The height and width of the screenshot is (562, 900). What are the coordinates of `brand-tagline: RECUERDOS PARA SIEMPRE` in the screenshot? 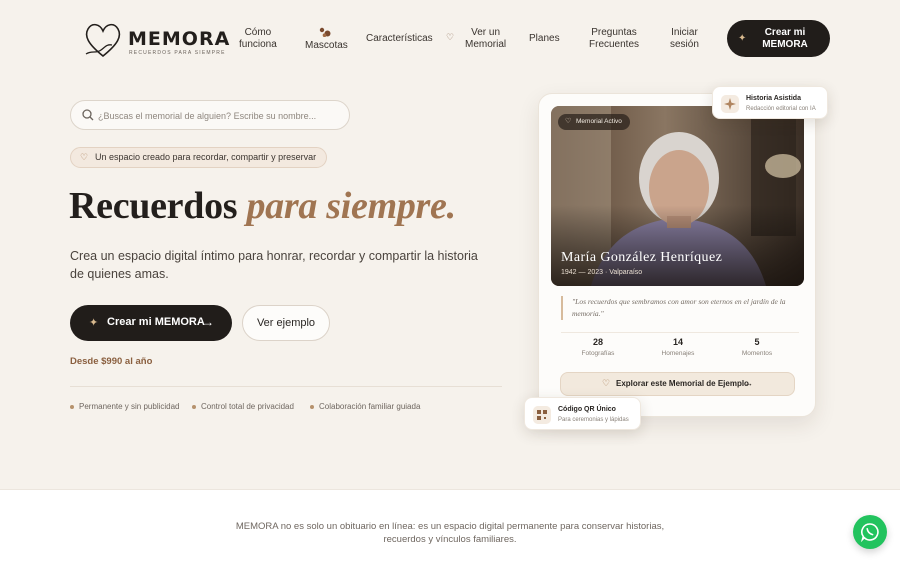 It's located at (177, 53).